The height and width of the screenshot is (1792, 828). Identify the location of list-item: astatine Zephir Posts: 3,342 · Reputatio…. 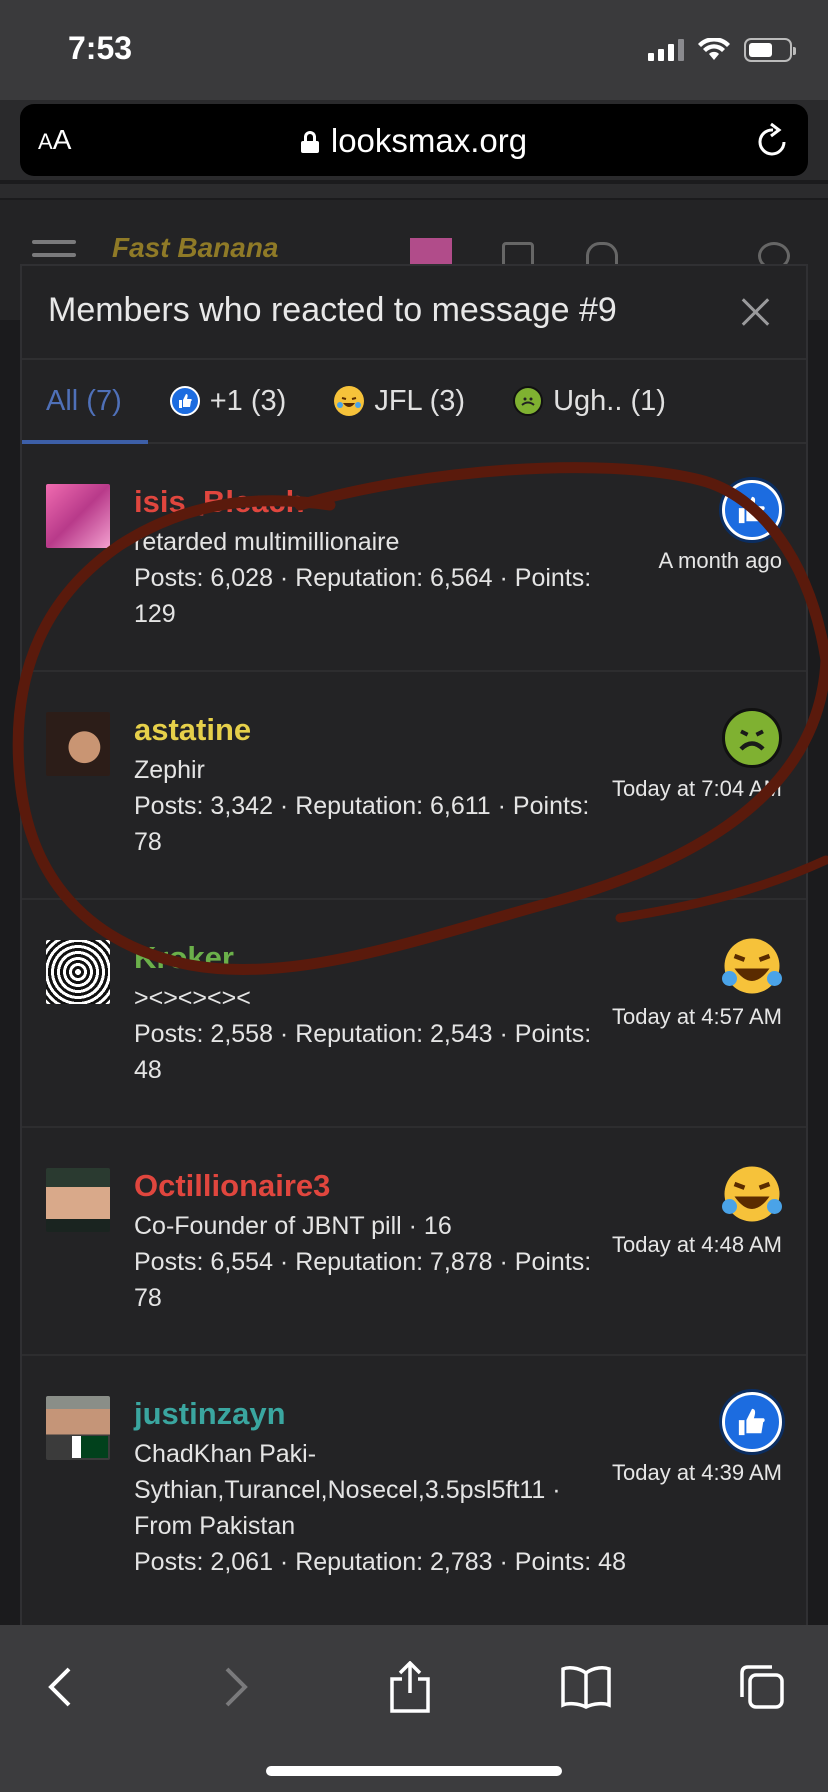
(414, 786).